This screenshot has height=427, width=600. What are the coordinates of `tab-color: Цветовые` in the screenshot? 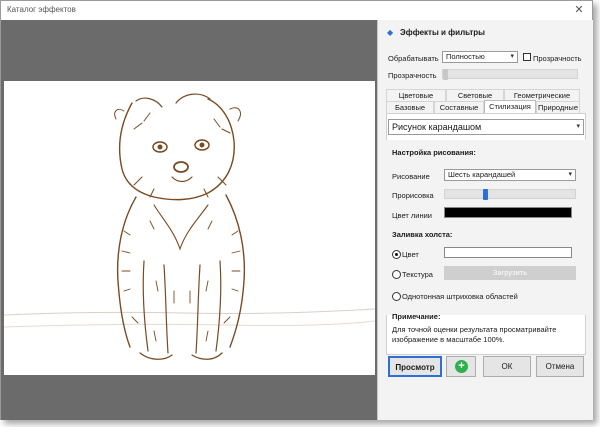 It's located at (416, 95).